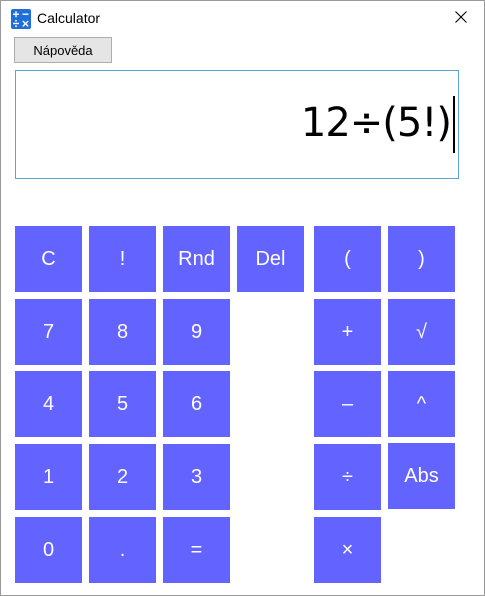 The width and height of the screenshot is (485, 596). I want to click on abs-button: Abs, so click(421, 476).